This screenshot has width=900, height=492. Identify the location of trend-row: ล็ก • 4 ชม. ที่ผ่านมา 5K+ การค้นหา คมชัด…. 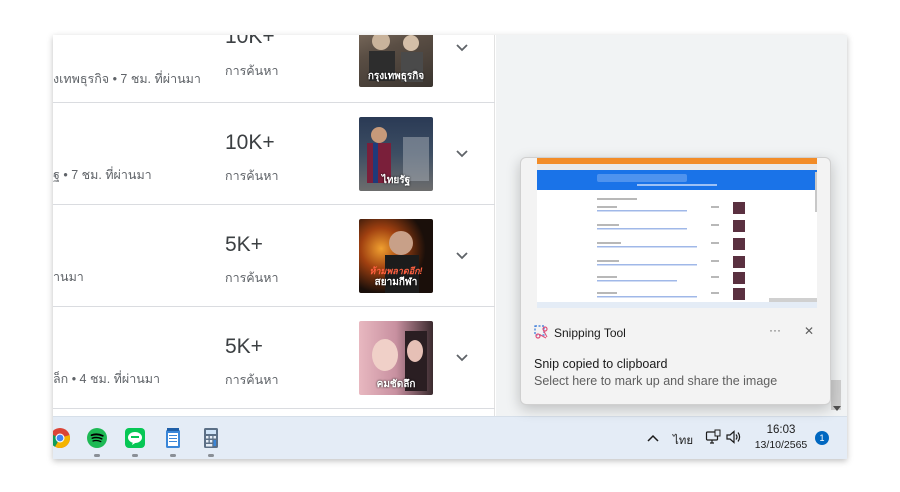
(274, 358).